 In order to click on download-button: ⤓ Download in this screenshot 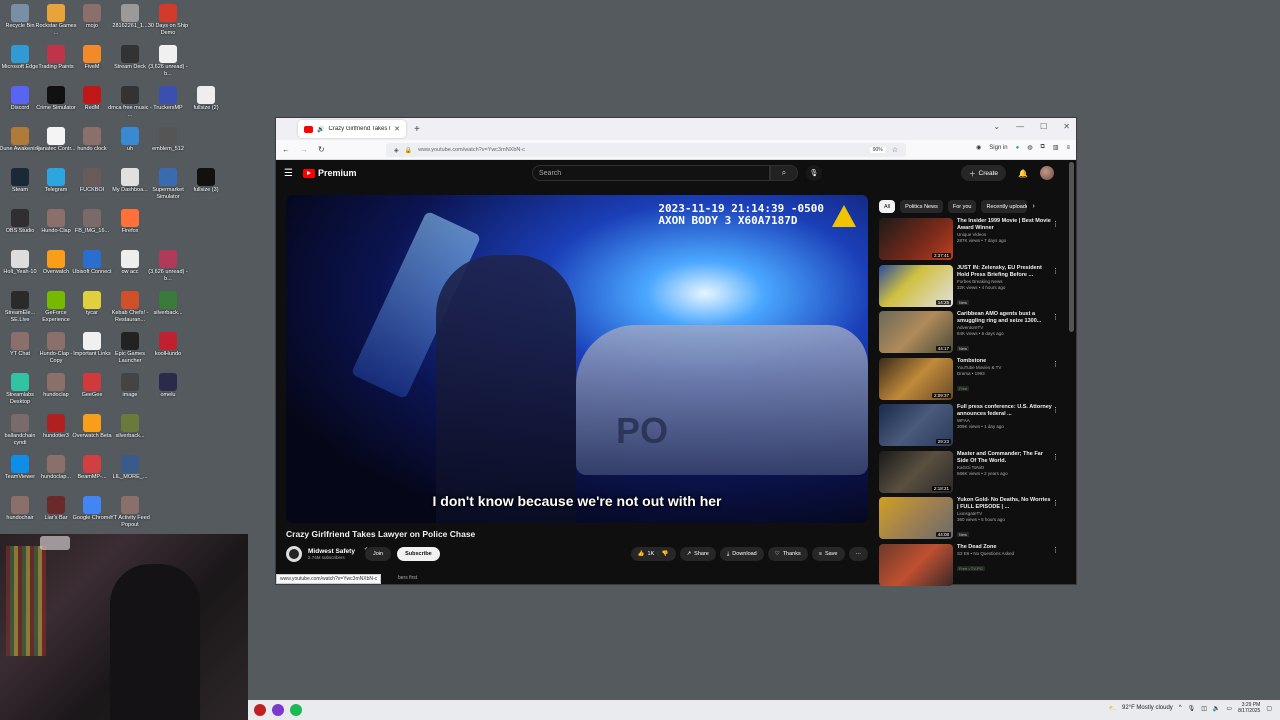, I will do `click(741, 554)`.